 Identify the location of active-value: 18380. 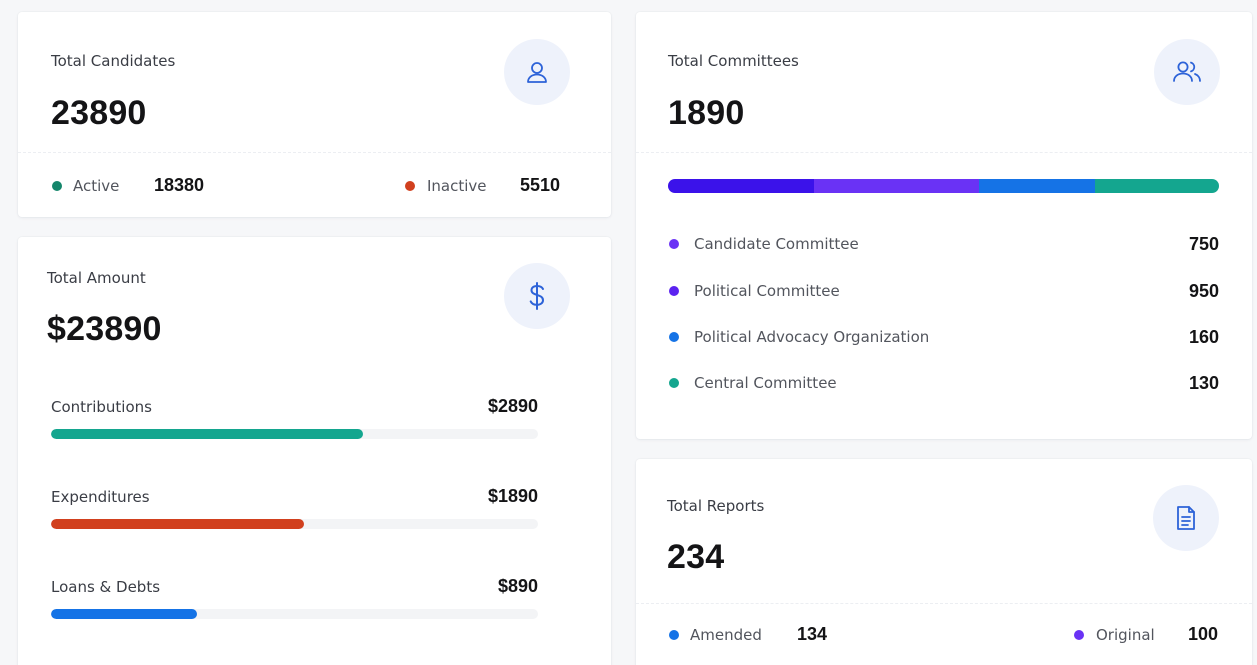
(179, 185).